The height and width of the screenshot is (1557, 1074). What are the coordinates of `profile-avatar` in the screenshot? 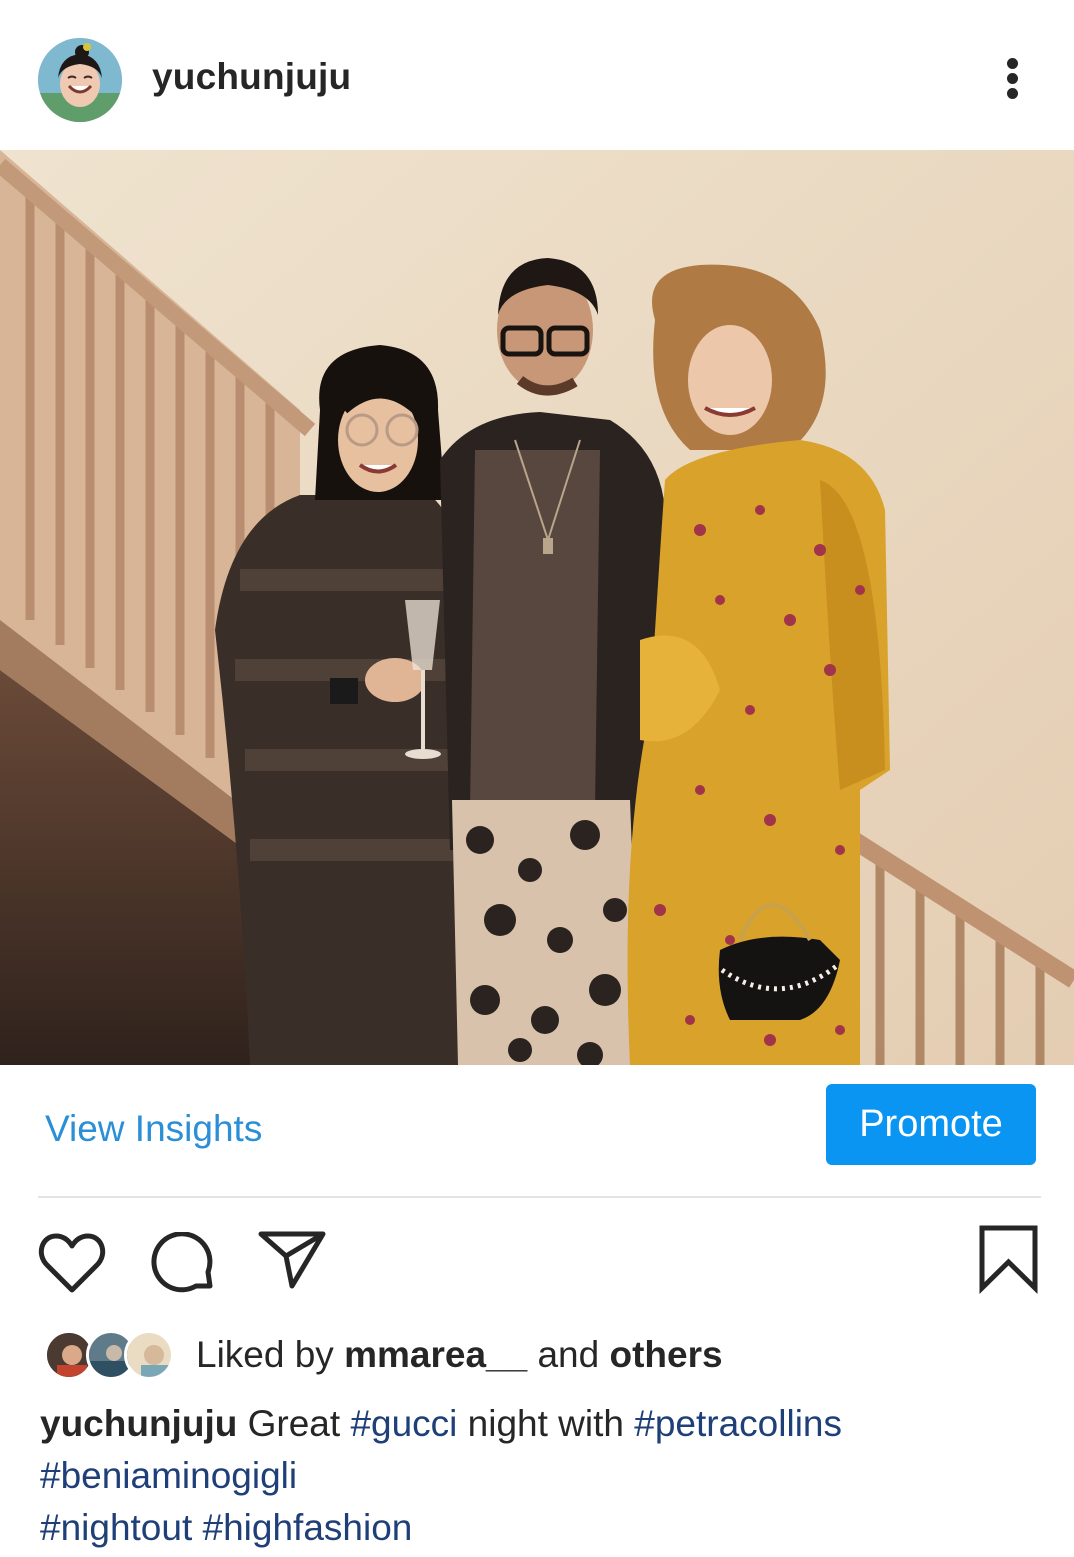 It's located at (80, 80).